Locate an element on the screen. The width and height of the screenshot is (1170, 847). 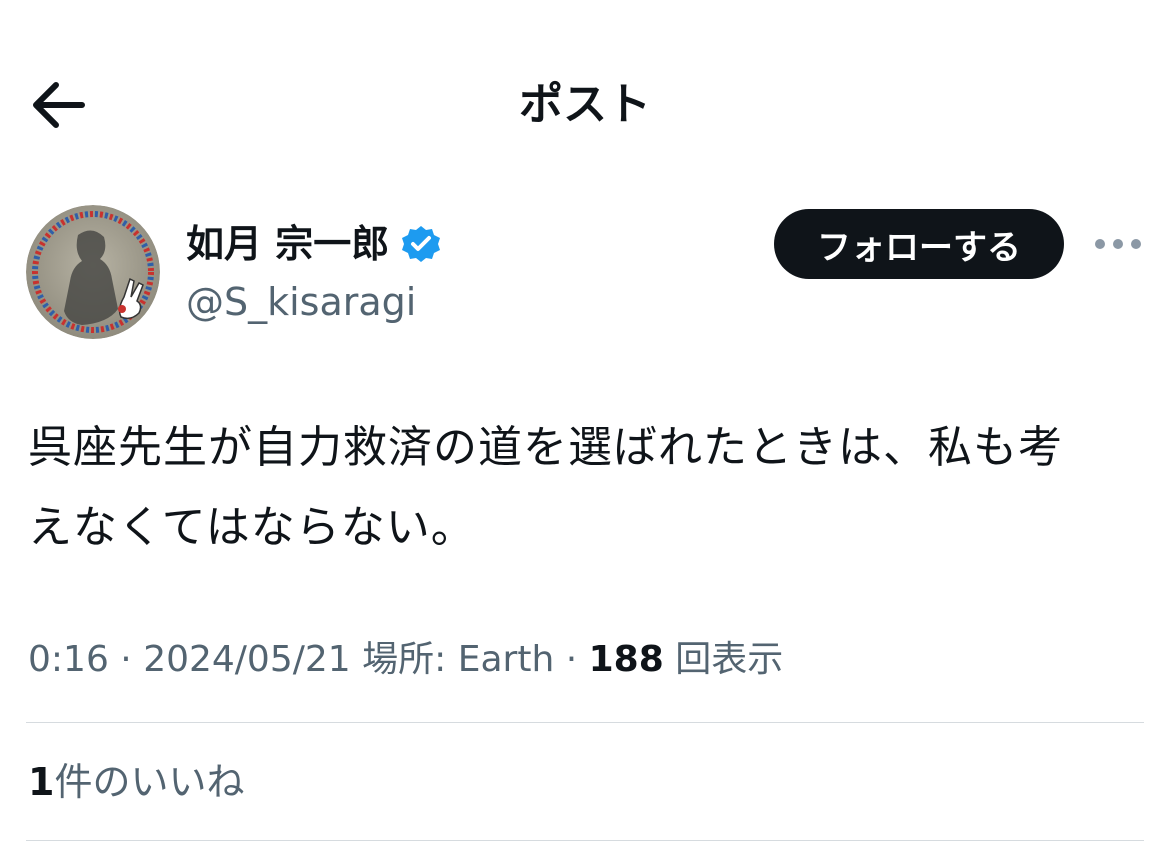
post-time: 0:16 is located at coordinates (68, 659).